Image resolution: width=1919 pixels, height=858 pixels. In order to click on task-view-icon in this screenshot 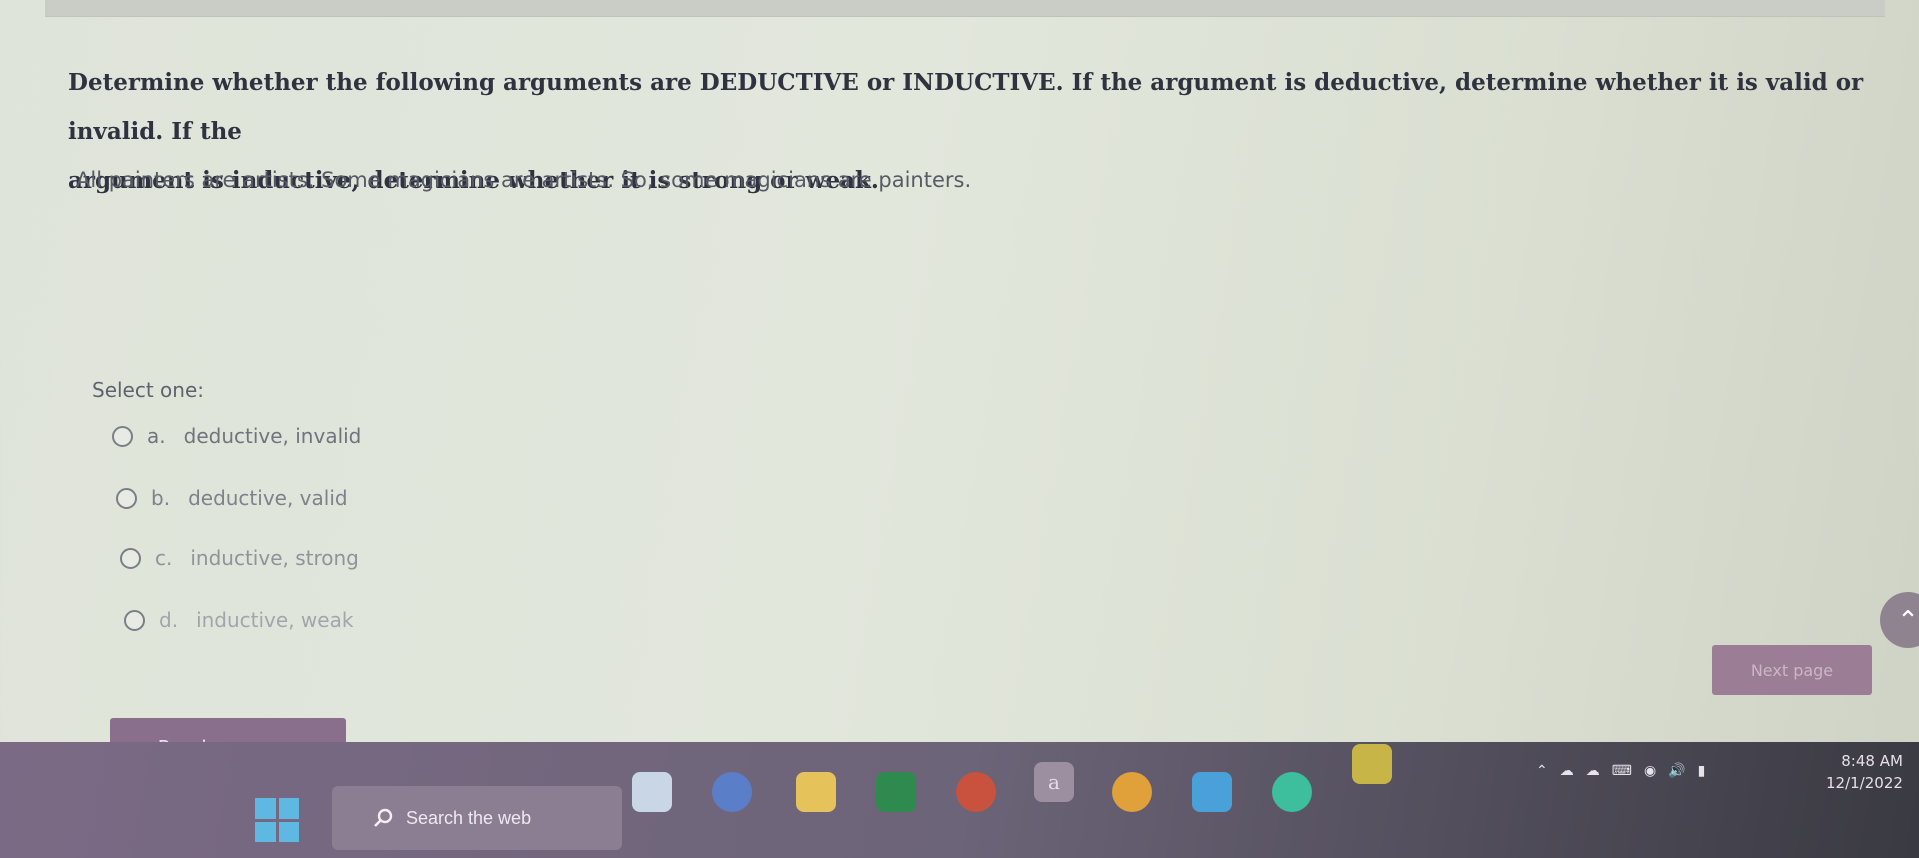, I will do `click(652, 792)`.